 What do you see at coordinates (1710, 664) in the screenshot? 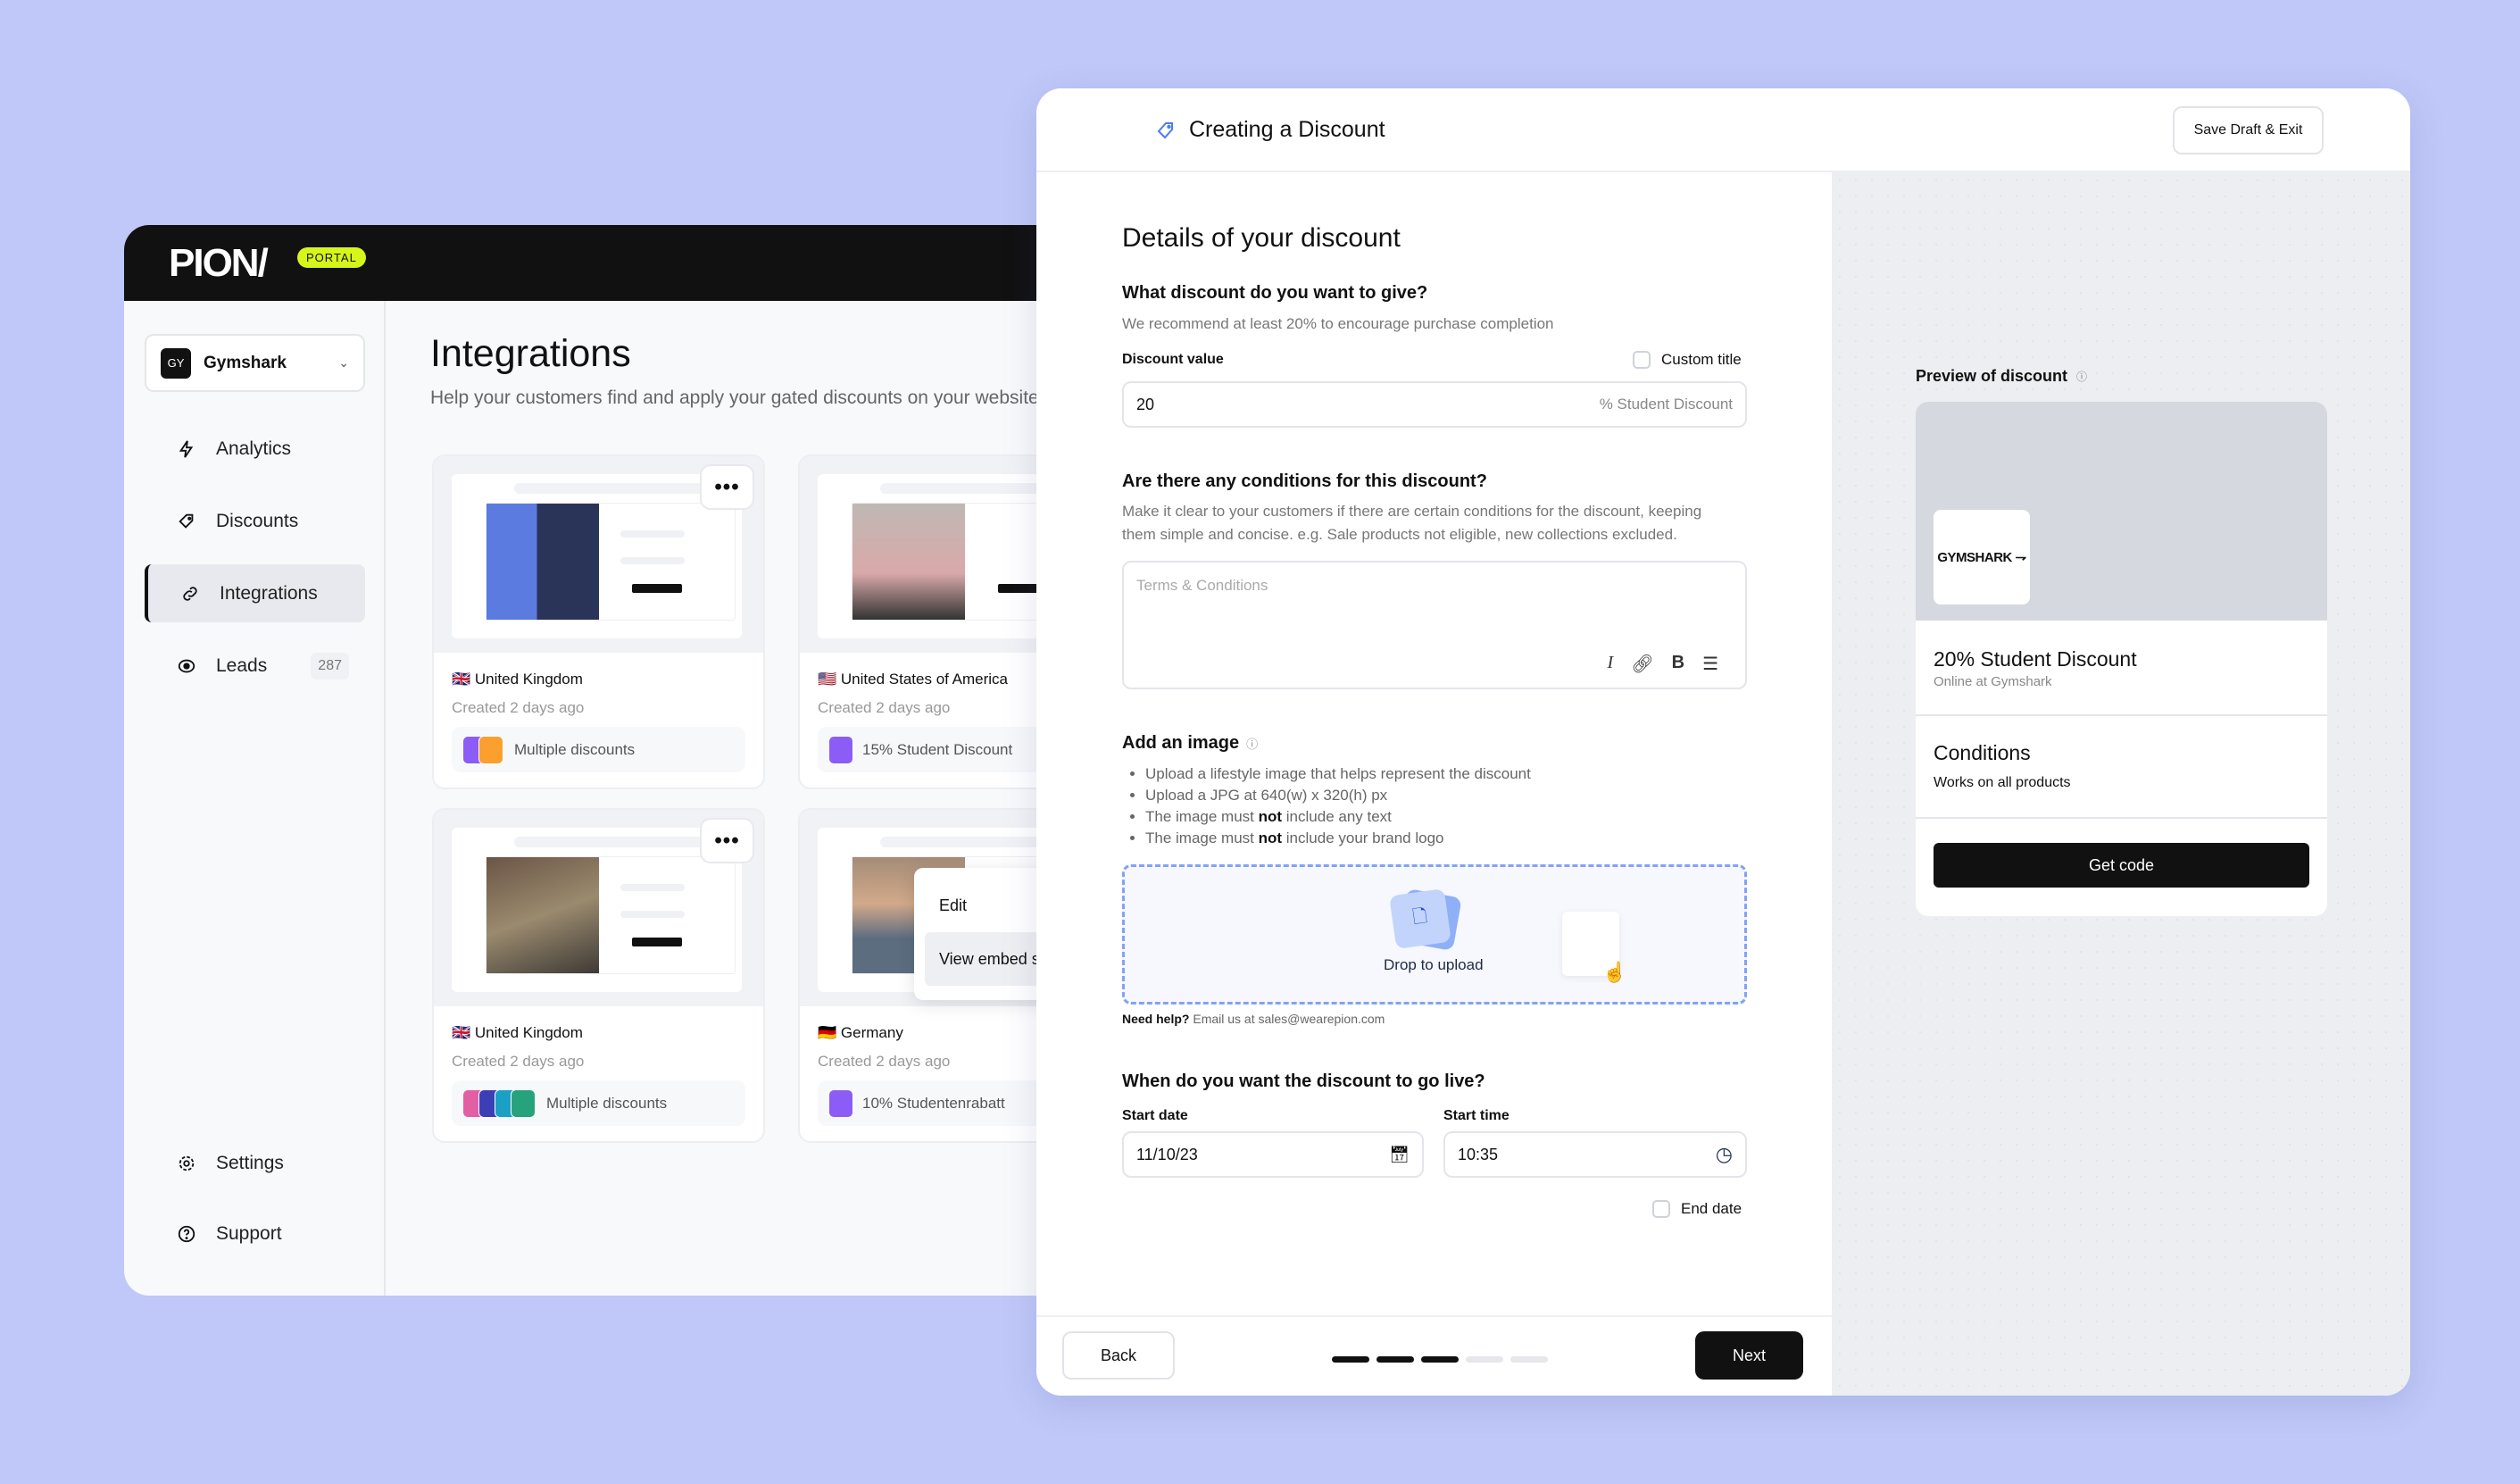
I see `list-icon: ☰` at bounding box center [1710, 664].